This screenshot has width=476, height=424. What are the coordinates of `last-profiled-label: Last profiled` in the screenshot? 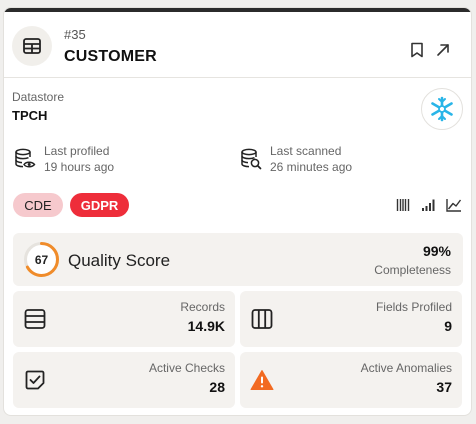 It's located at (77, 151).